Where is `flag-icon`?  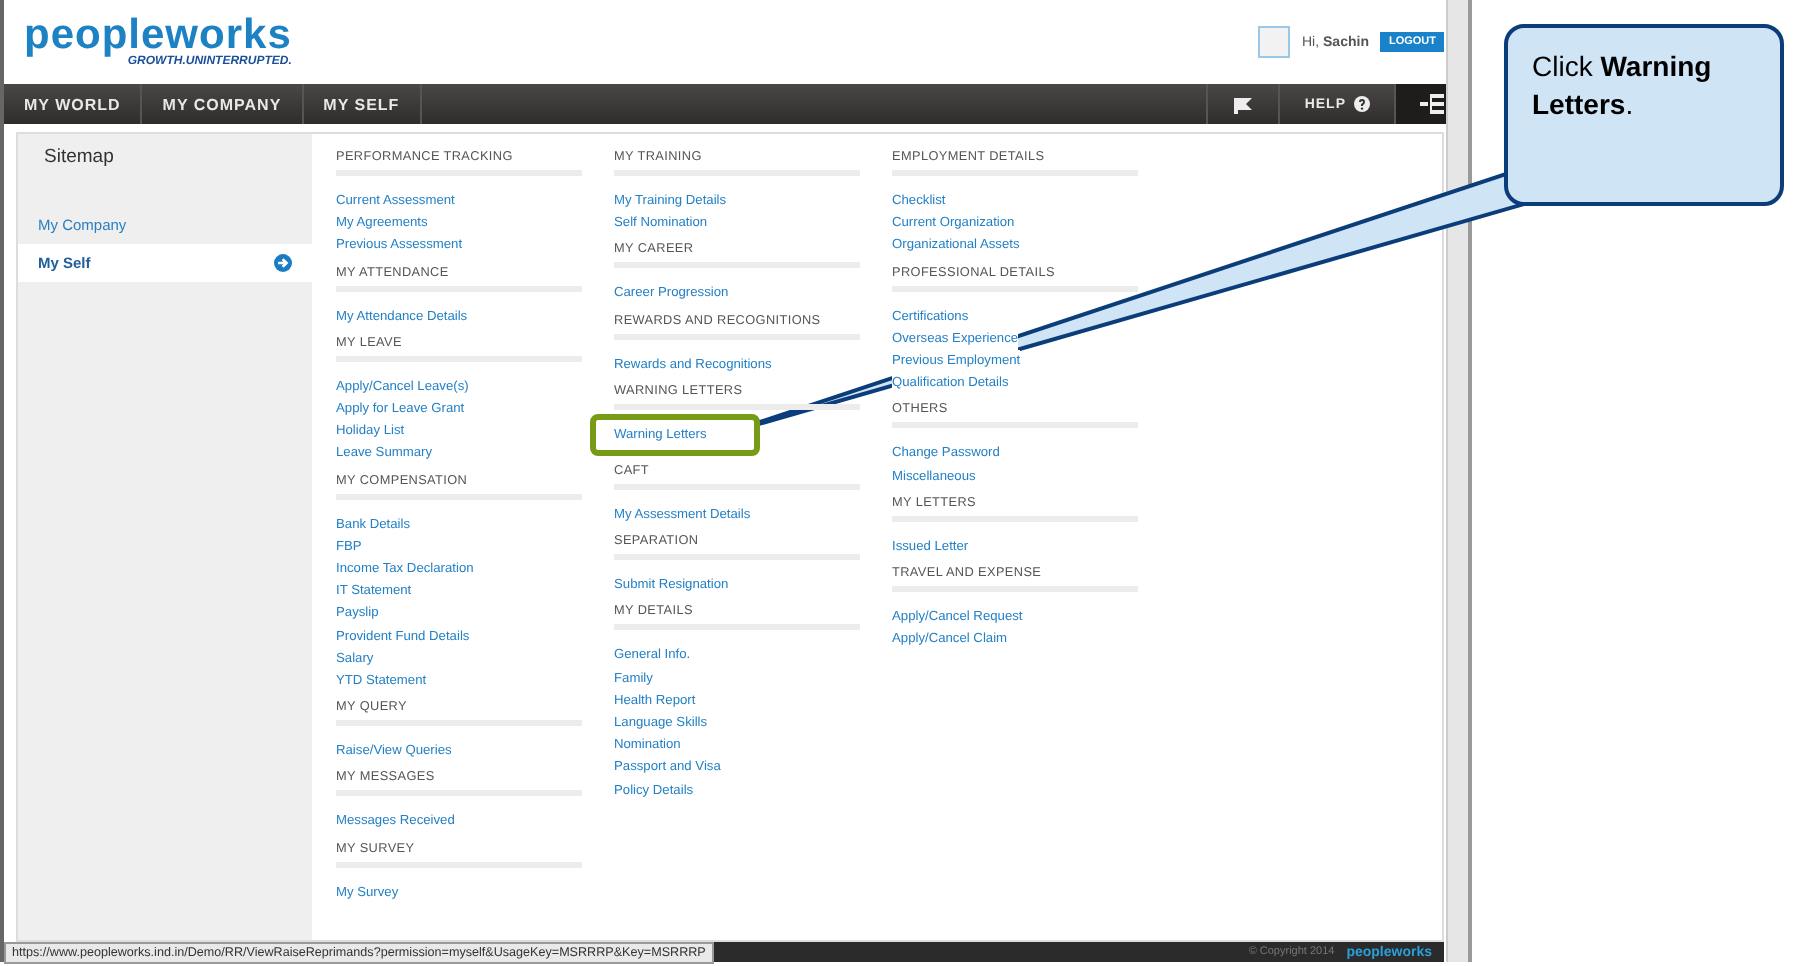 flag-icon is located at coordinates (1243, 104).